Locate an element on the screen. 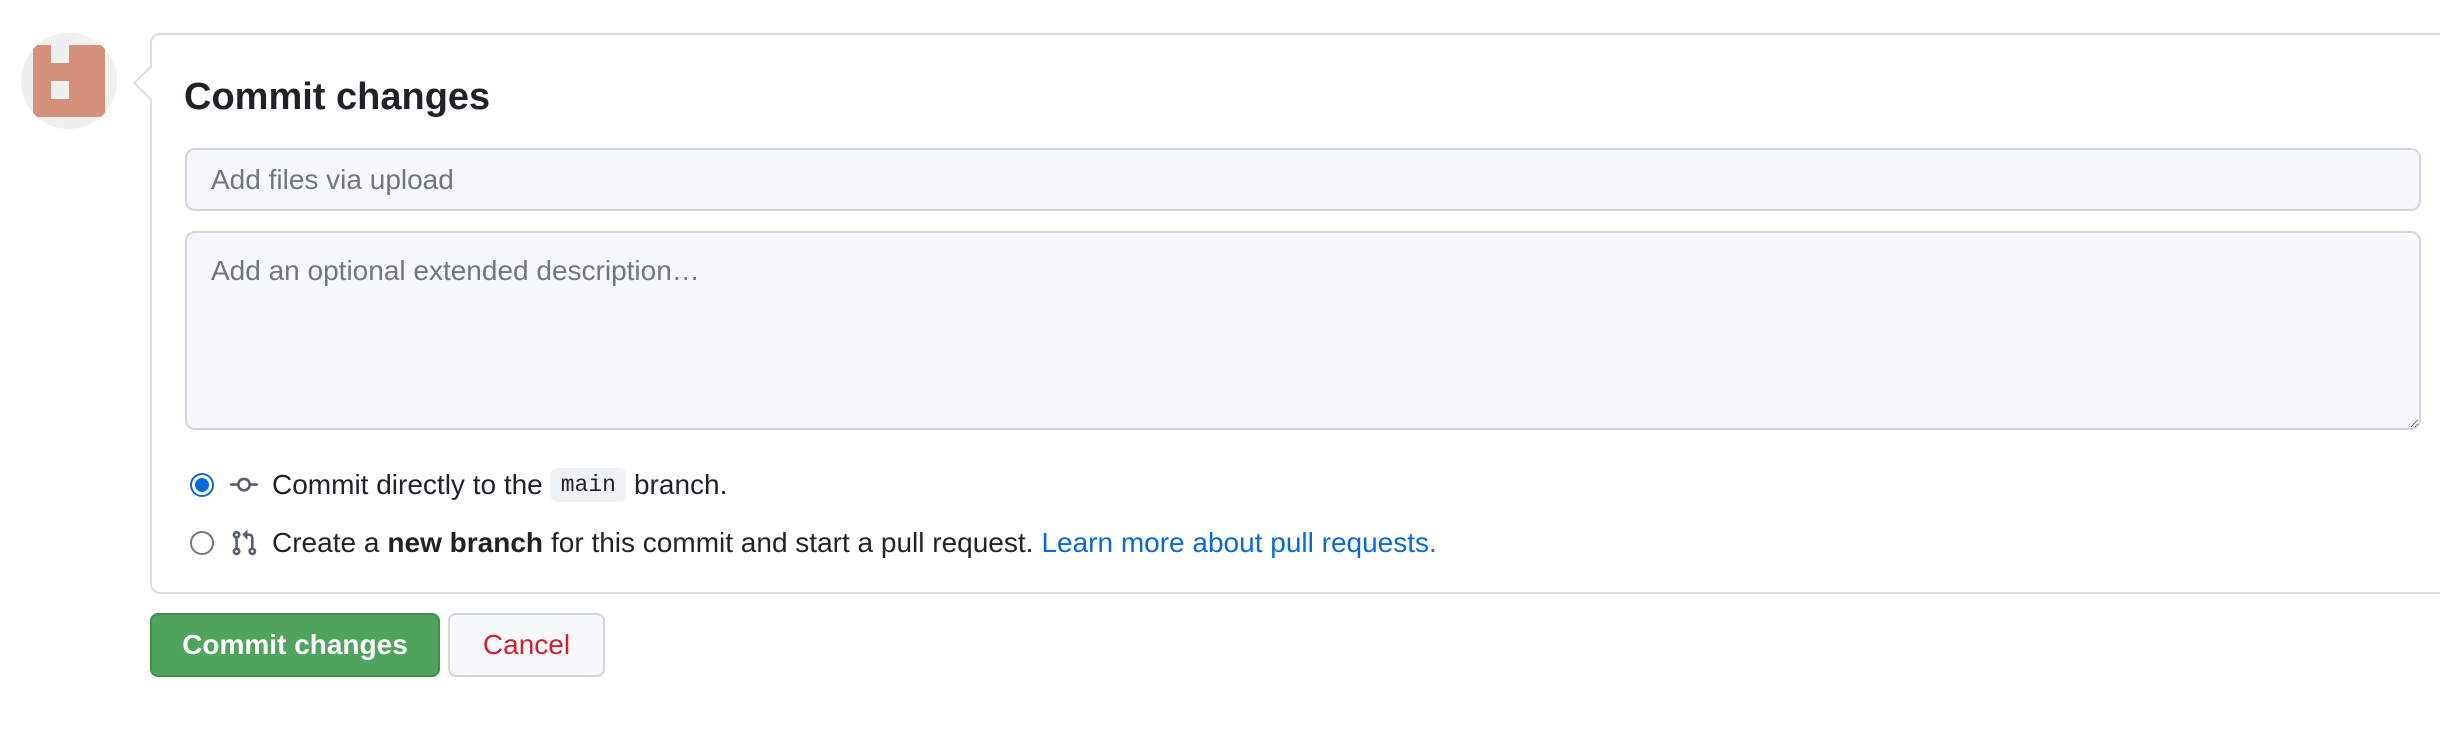 This screenshot has width=2440, height=742. cancel-button: Cancel is located at coordinates (526, 645).